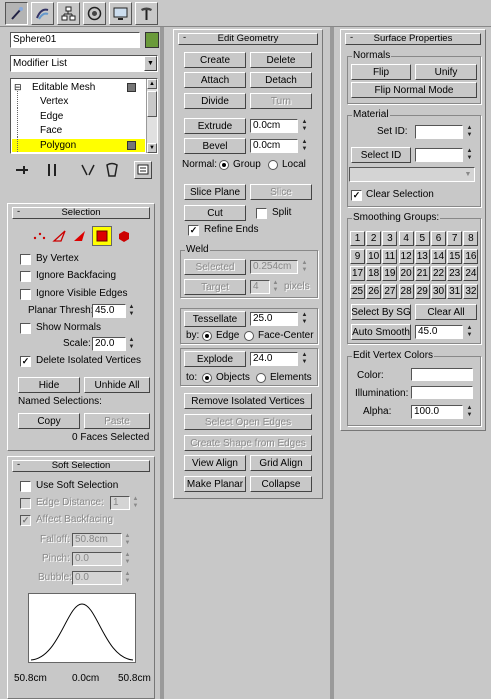  Describe the element at coordinates (438, 291) in the screenshot. I see `smoothing-group-button: 30` at that location.